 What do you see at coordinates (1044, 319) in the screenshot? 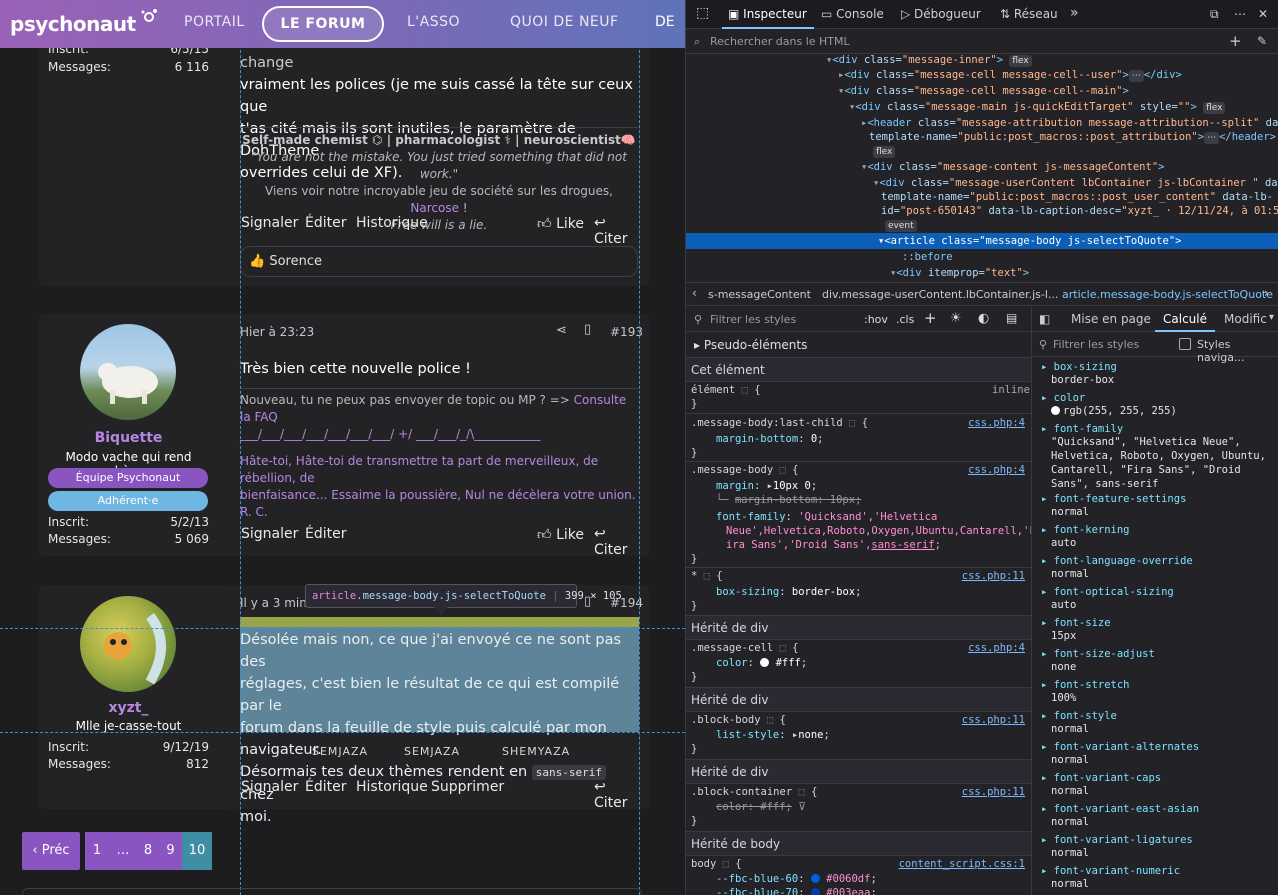
I see `sidebar-toggle-icon: ◧` at bounding box center [1044, 319].